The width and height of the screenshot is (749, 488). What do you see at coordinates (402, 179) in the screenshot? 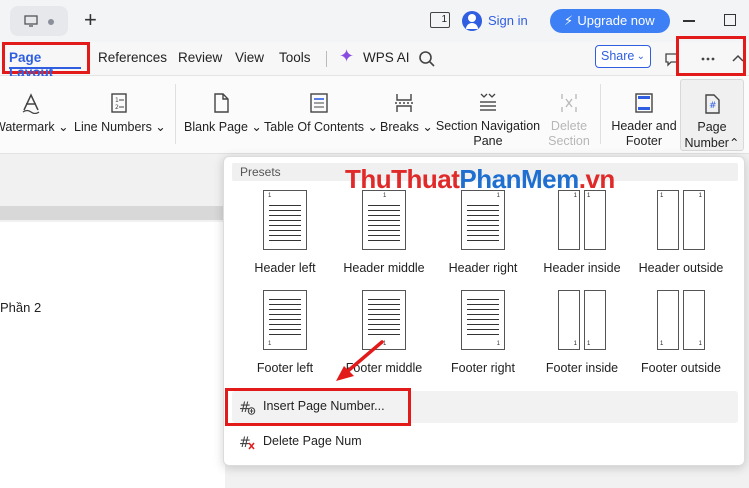
I see `watermark-part1: ThuThuat` at bounding box center [402, 179].